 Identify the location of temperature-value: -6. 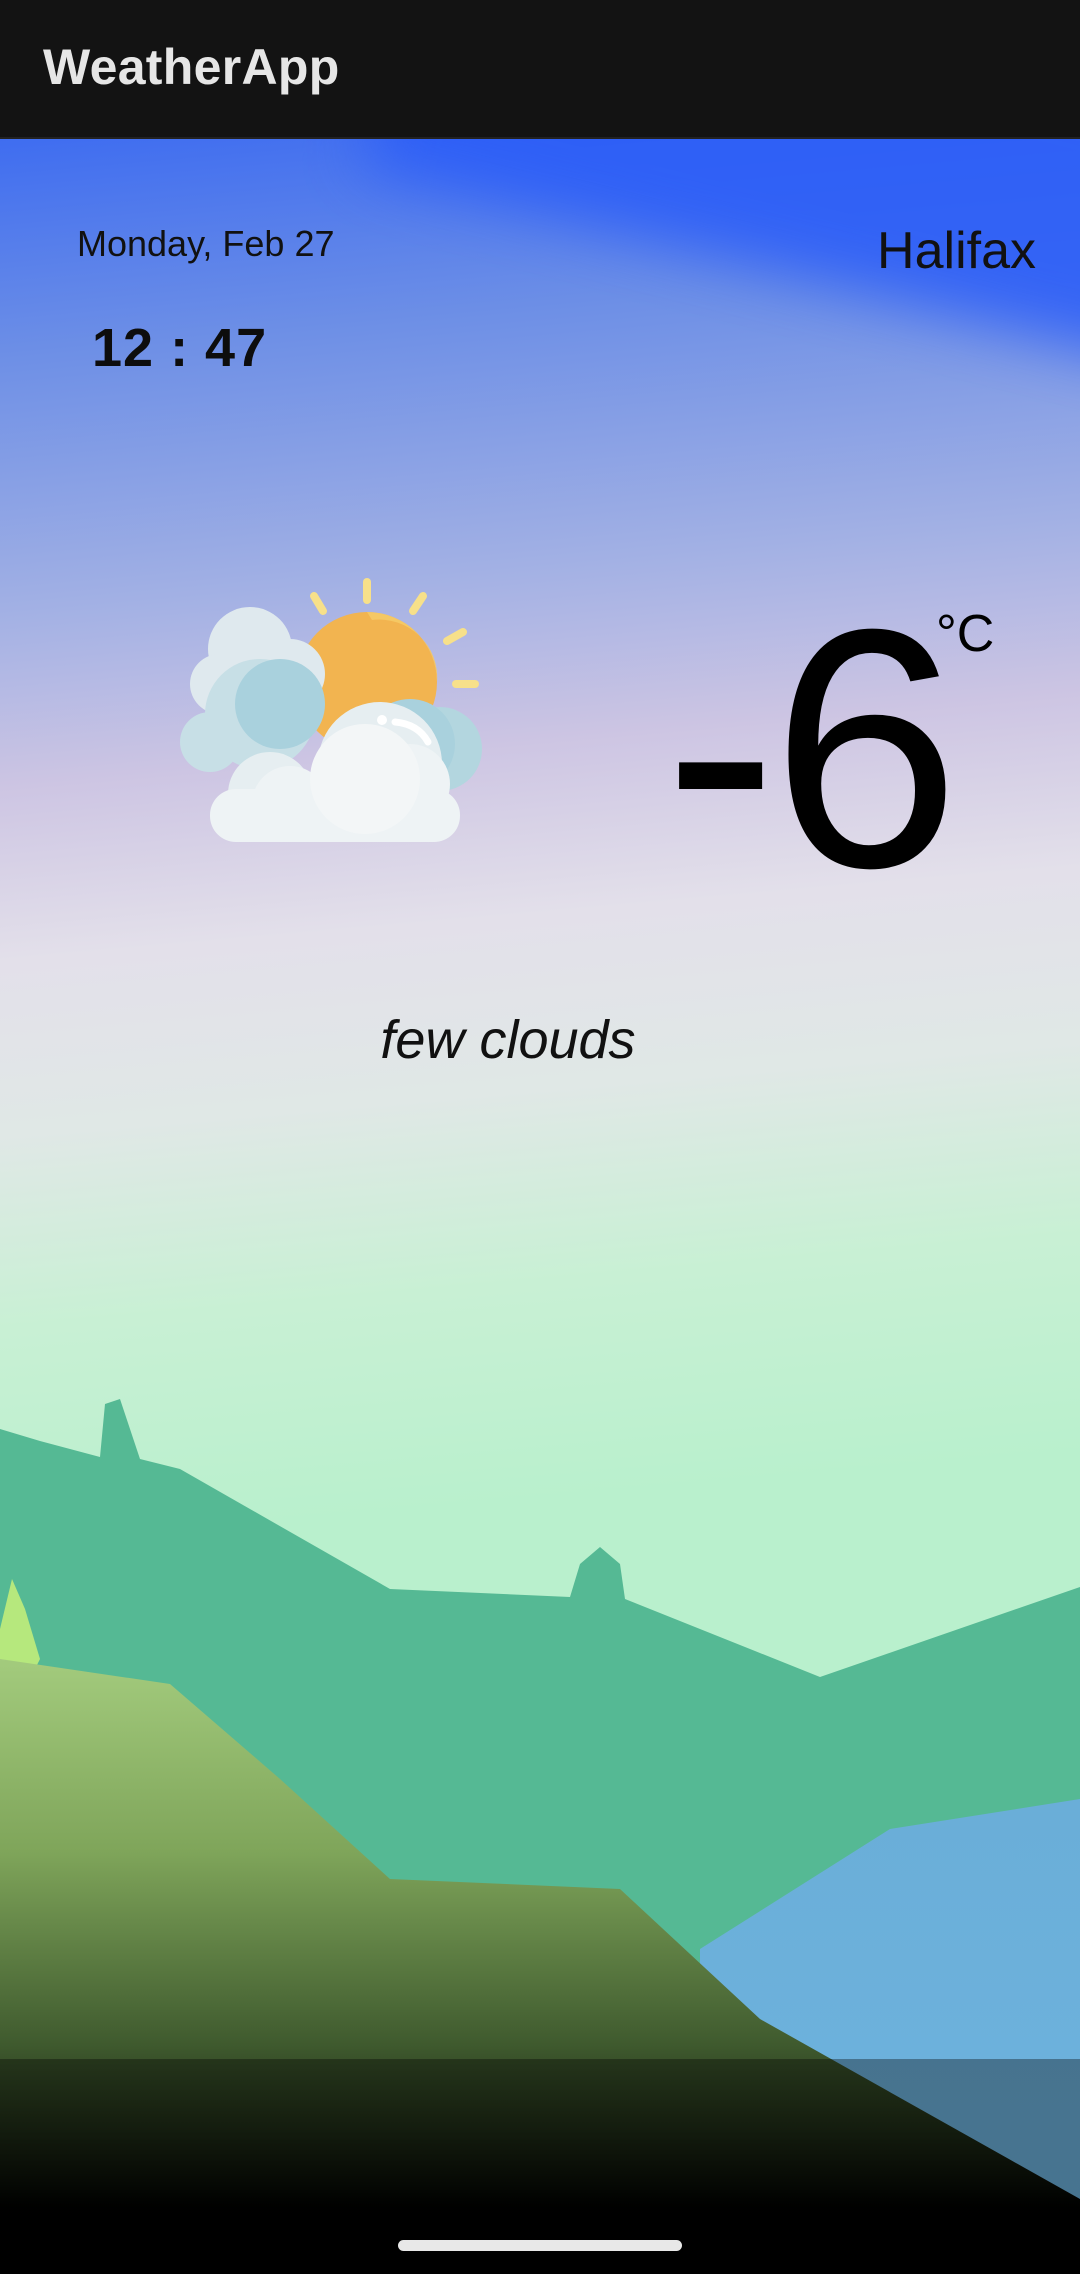
(812, 749).